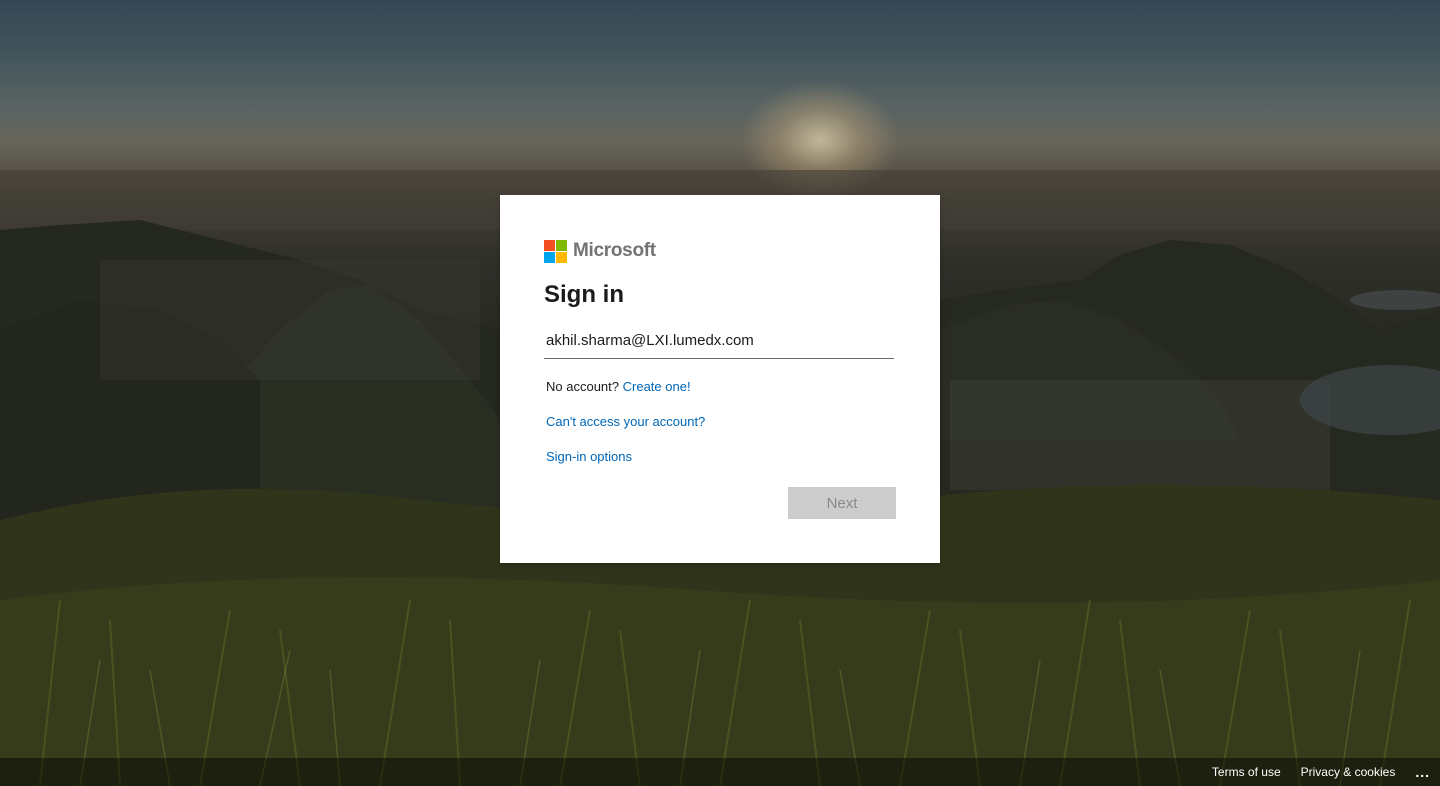  Describe the element at coordinates (721, 421) in the screenshot. I see `cant-access-row: Can't access your account?` at that location.